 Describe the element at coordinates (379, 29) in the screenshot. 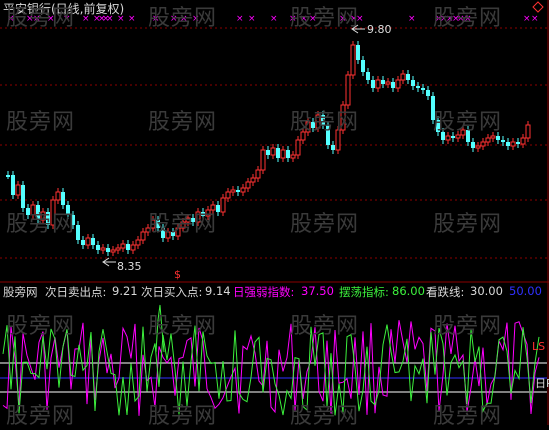

I see `high-price-label: 9.80` at that location.